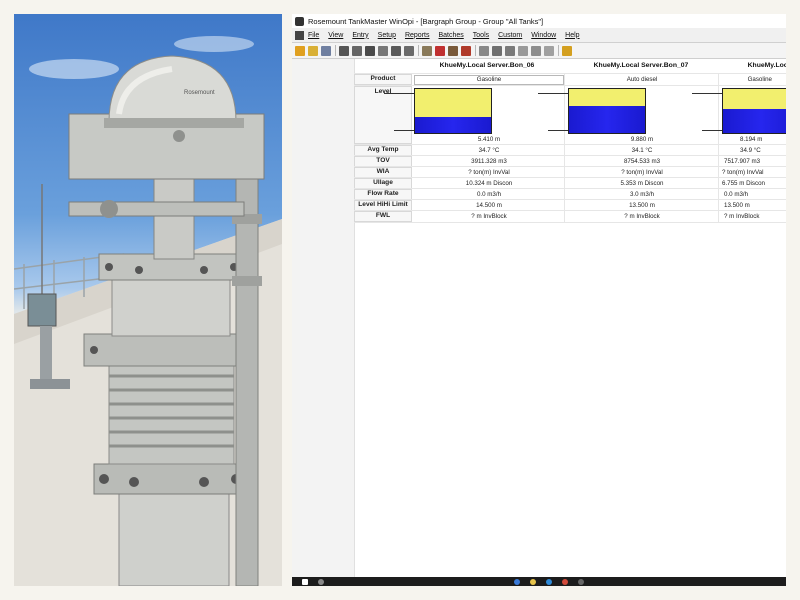 The height and width of the screenshot is (600, 800). Describe the element at coordinates (549, 50) in the screenshot. I see `export-icon` at that location.